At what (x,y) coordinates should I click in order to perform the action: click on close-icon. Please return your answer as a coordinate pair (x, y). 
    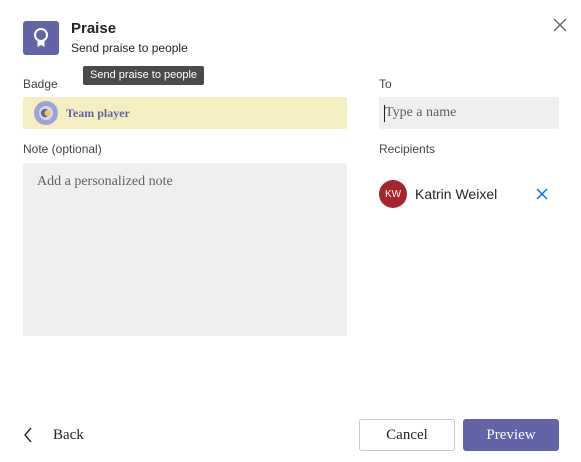
    Looking at the image, I should click on (560, 25).